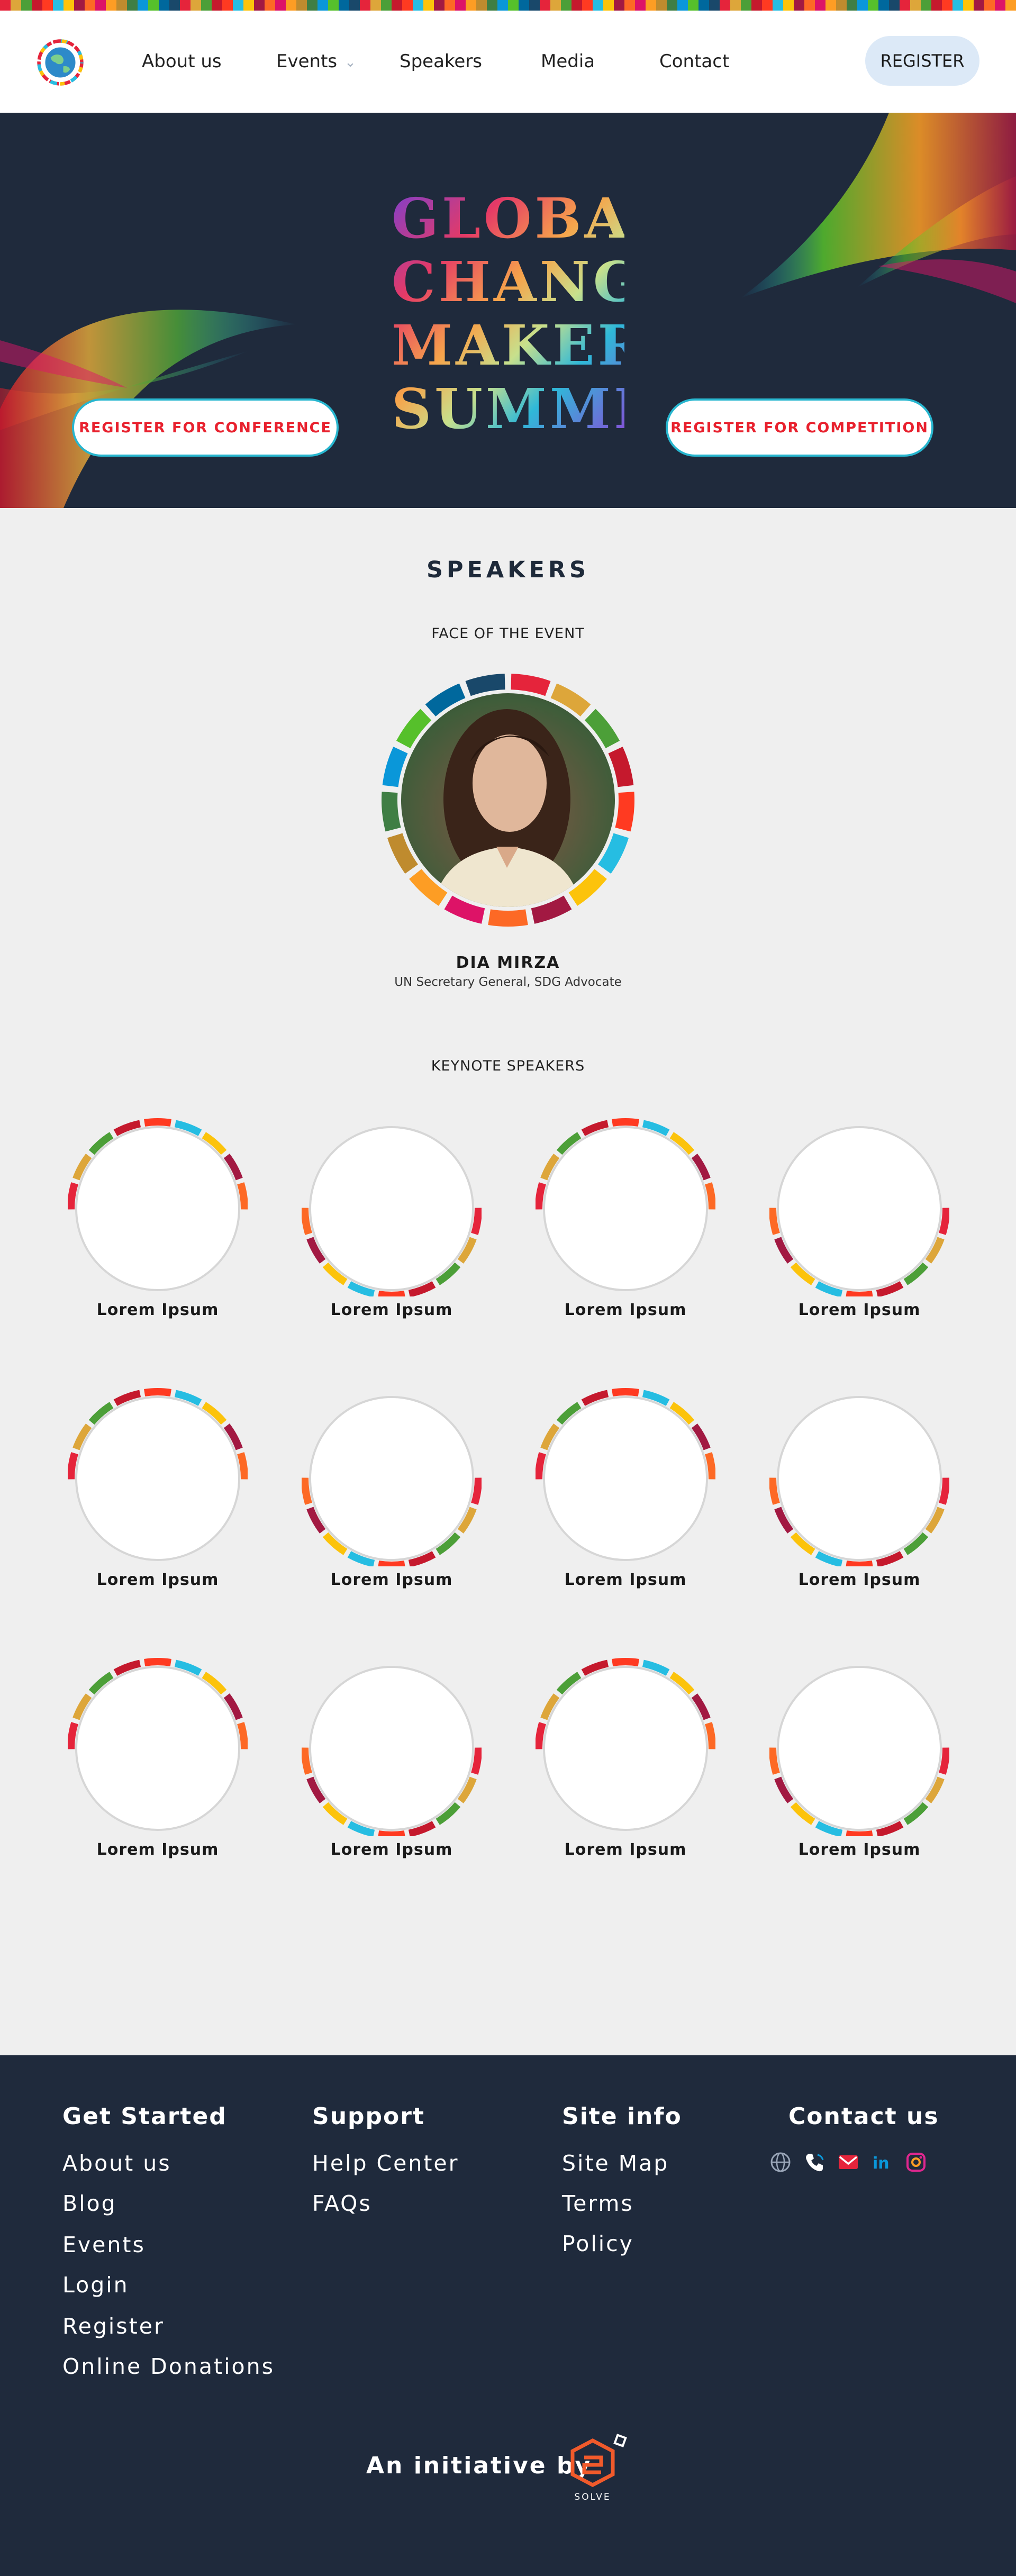 This screenshot has height=2576, width=1016. Describe the element at coordinates (116, 2163) in the screenshot. I see `footer-link-about-us: About us` at that location.